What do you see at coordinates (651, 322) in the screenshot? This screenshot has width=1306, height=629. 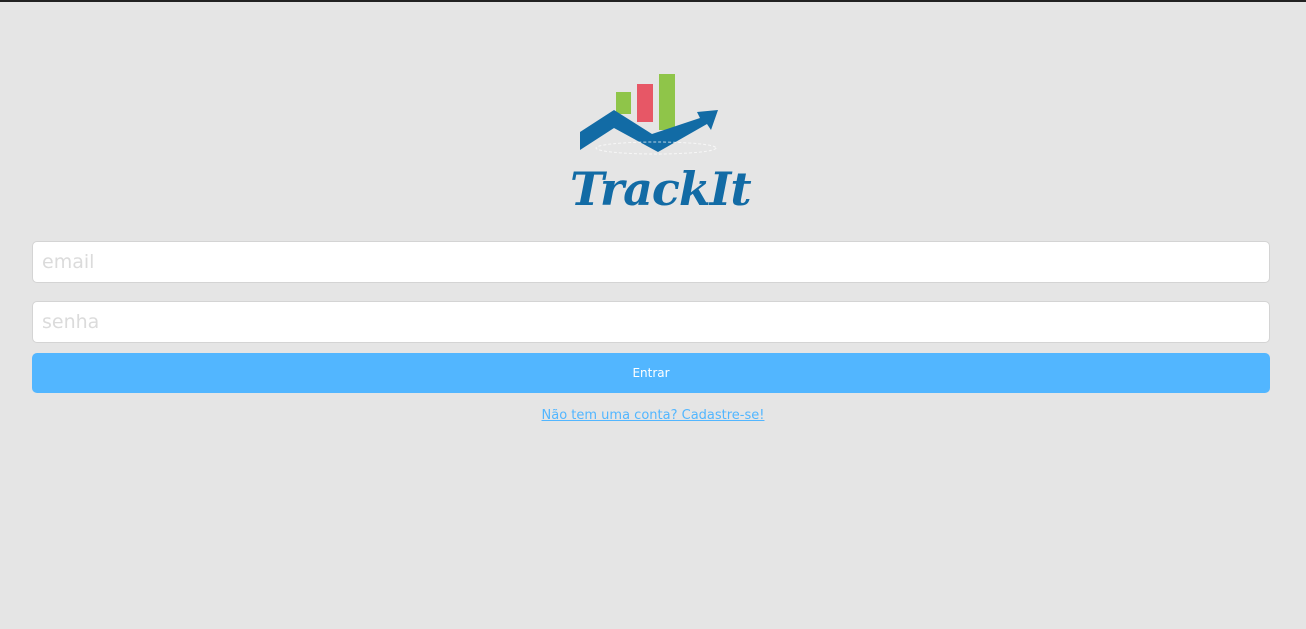 I see `password-input` at bounding box center [651, 322].